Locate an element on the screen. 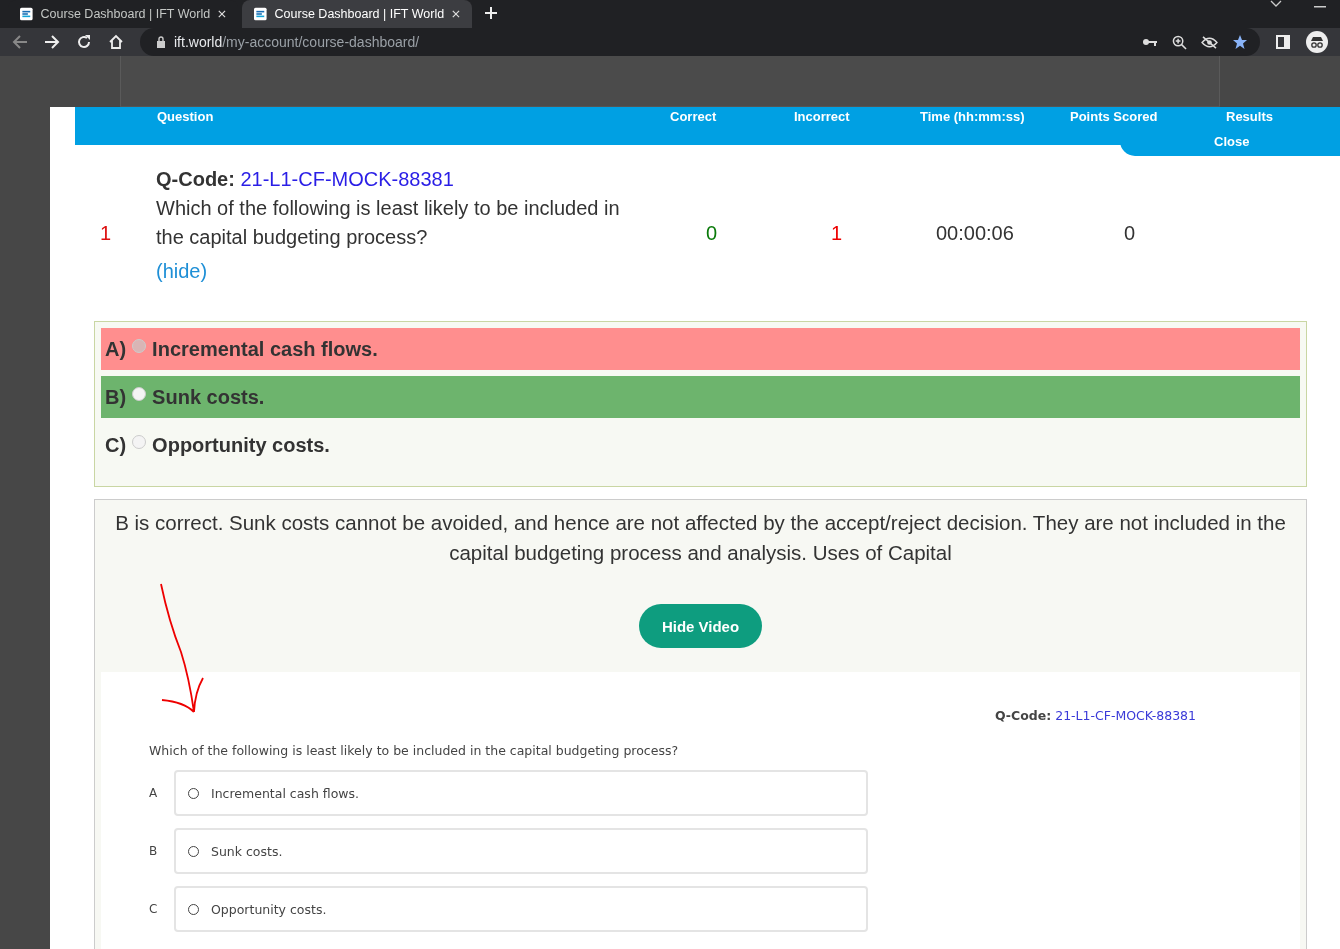 The image size is (1340, 949). home-icon is located at coordinates (116, 42).